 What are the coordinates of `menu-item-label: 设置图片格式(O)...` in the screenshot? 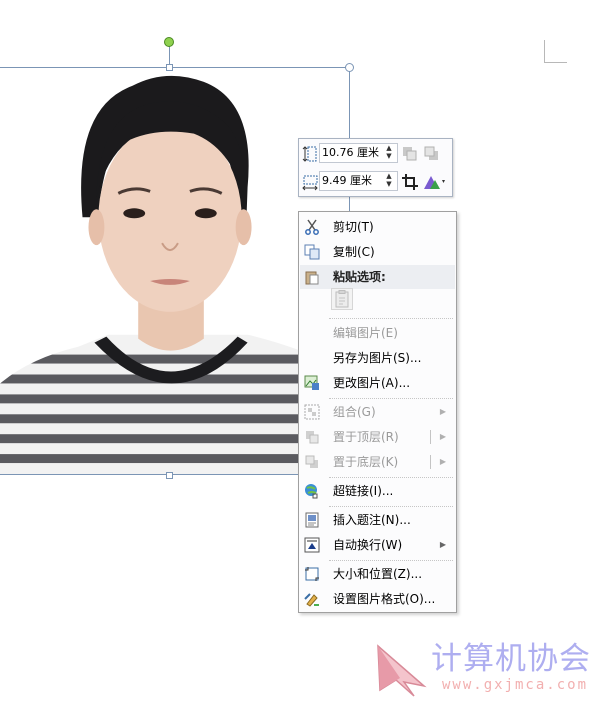 It's located at (384, 599).